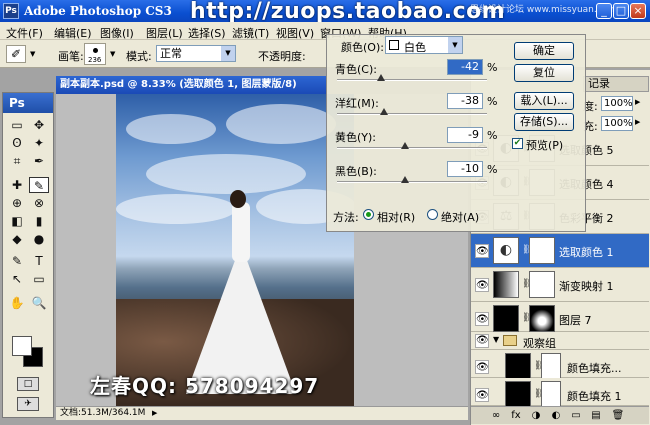 Image resolution: width=650 pixels, height=425 pixels. What do you see at coordinates (617, 123) in the screenshot?
I see `layer-fill-input: 100%` at bounding box center [617, 123].